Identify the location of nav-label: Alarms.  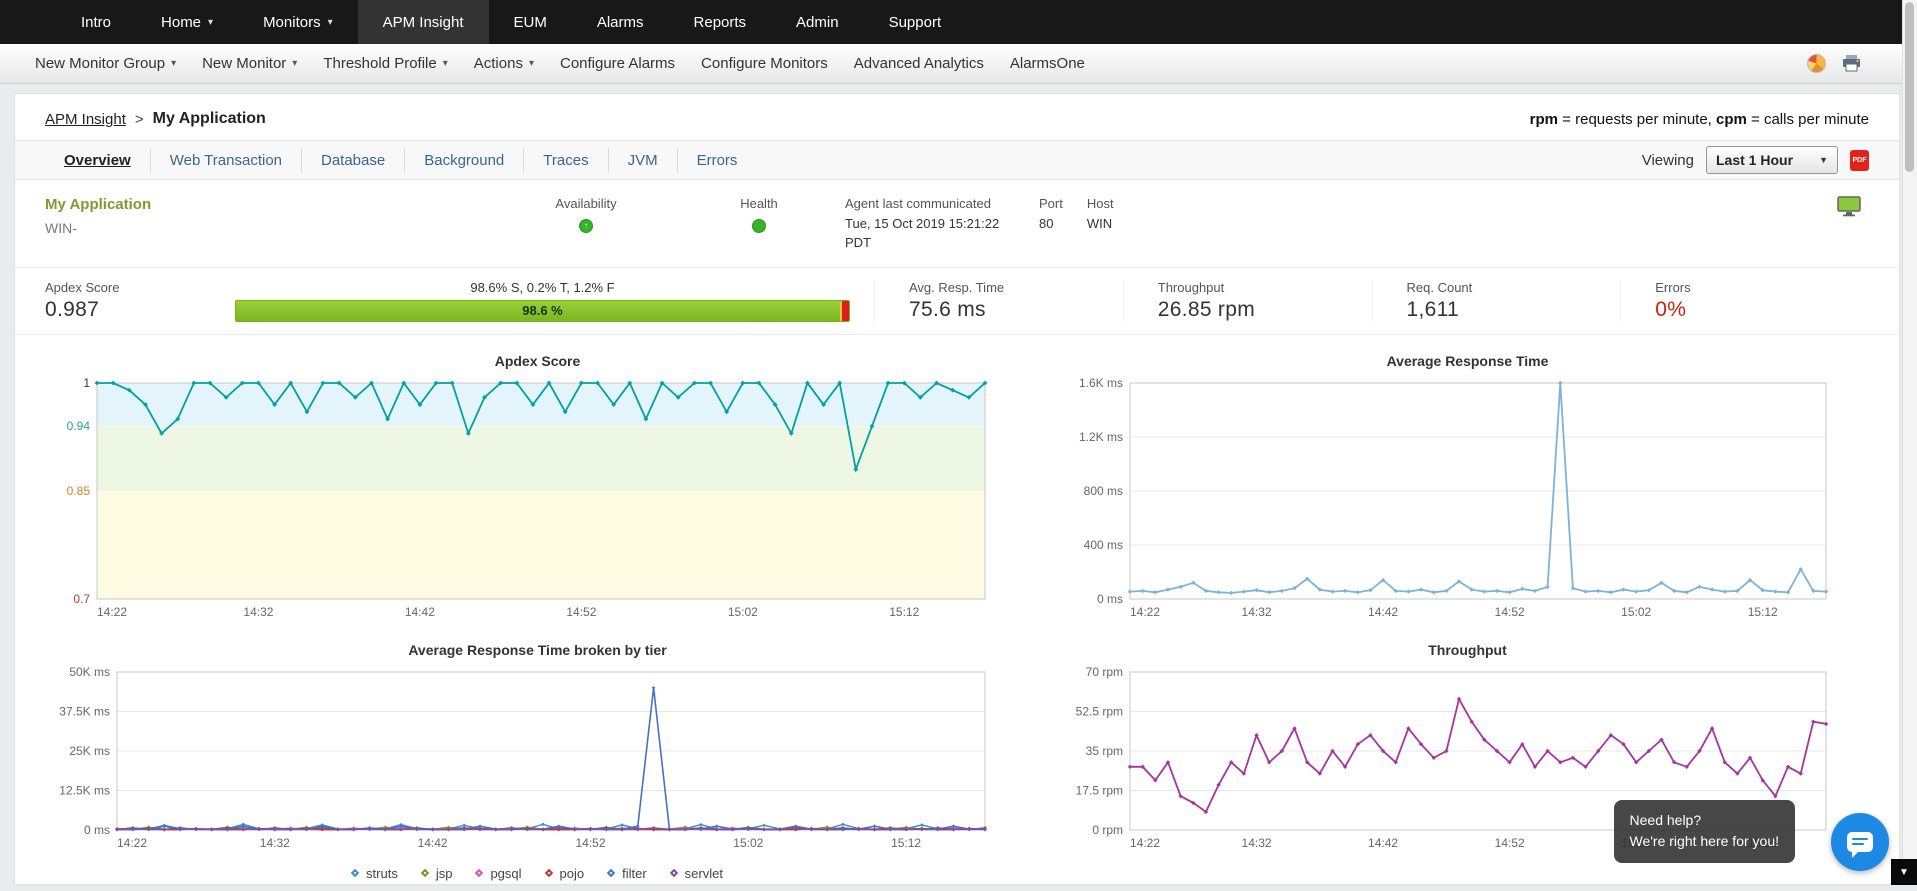
(620, 22).